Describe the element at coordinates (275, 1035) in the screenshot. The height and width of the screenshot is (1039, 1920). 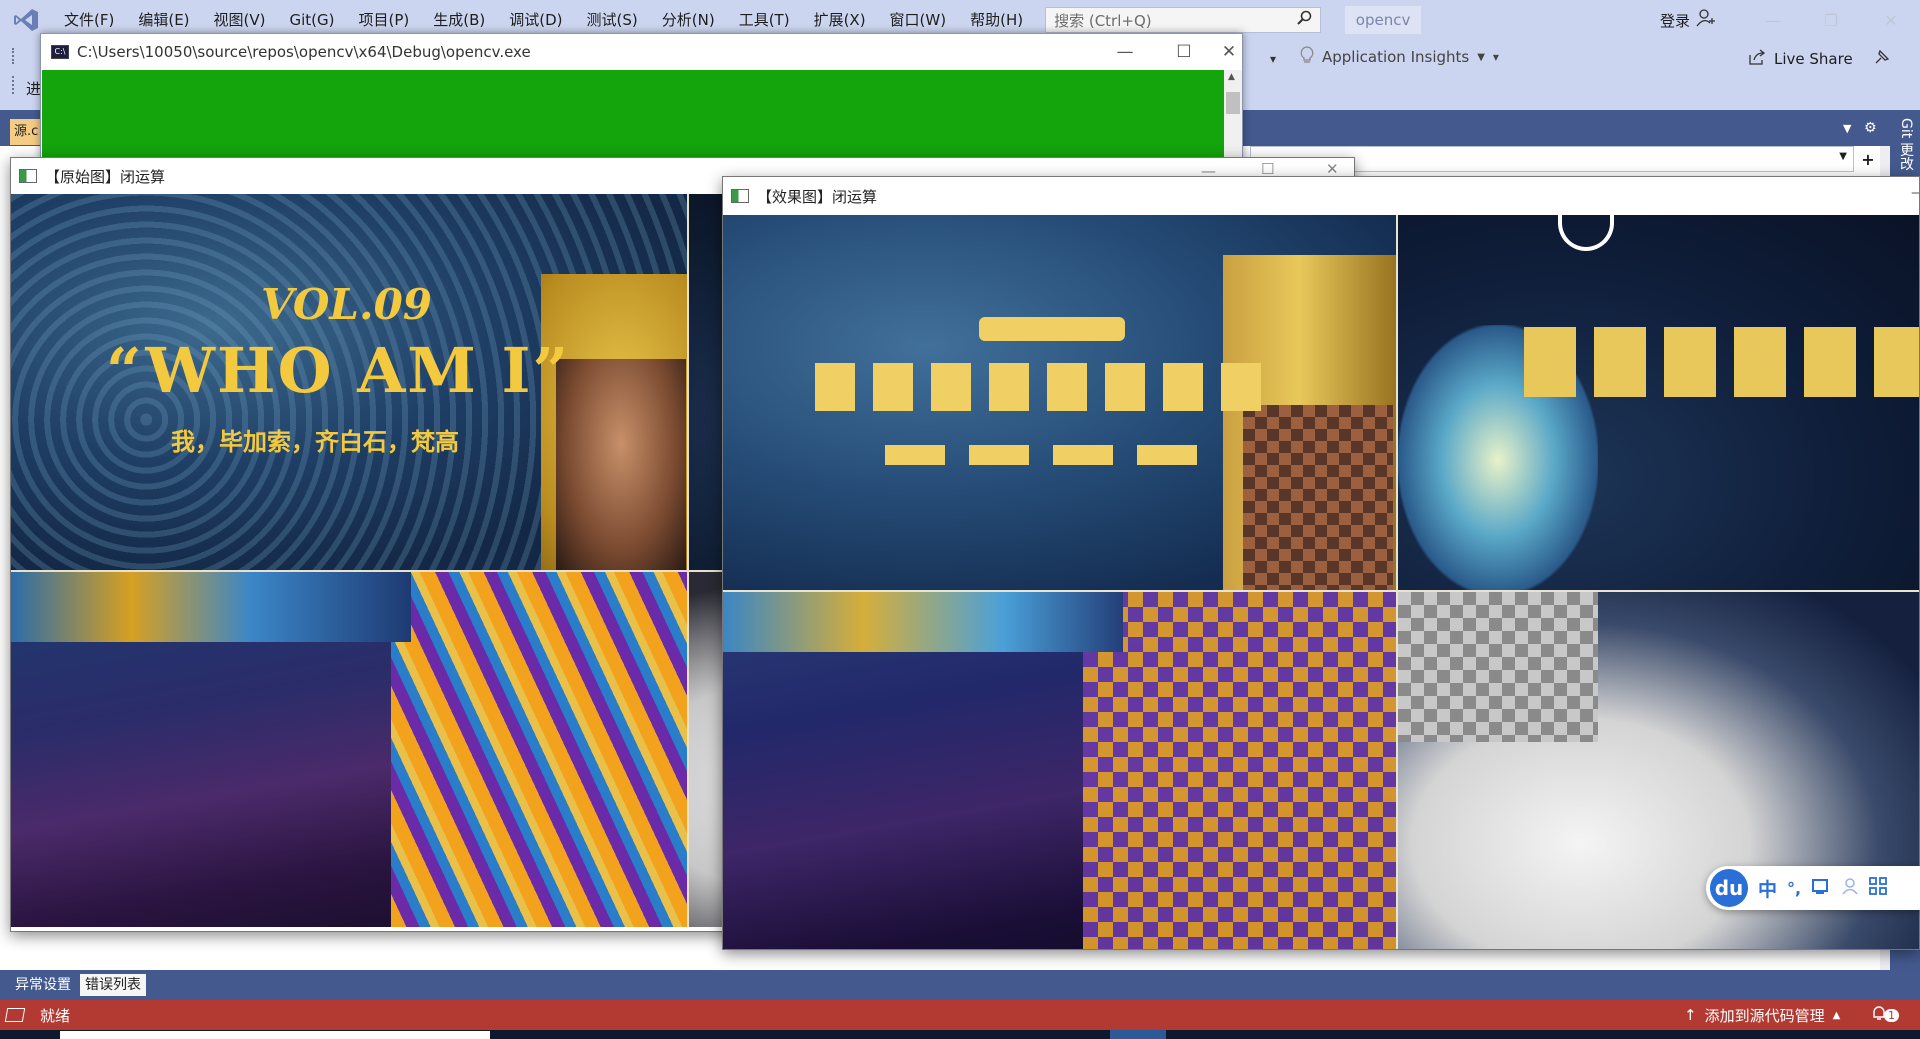
I see `taskbar-search-box` at that location.